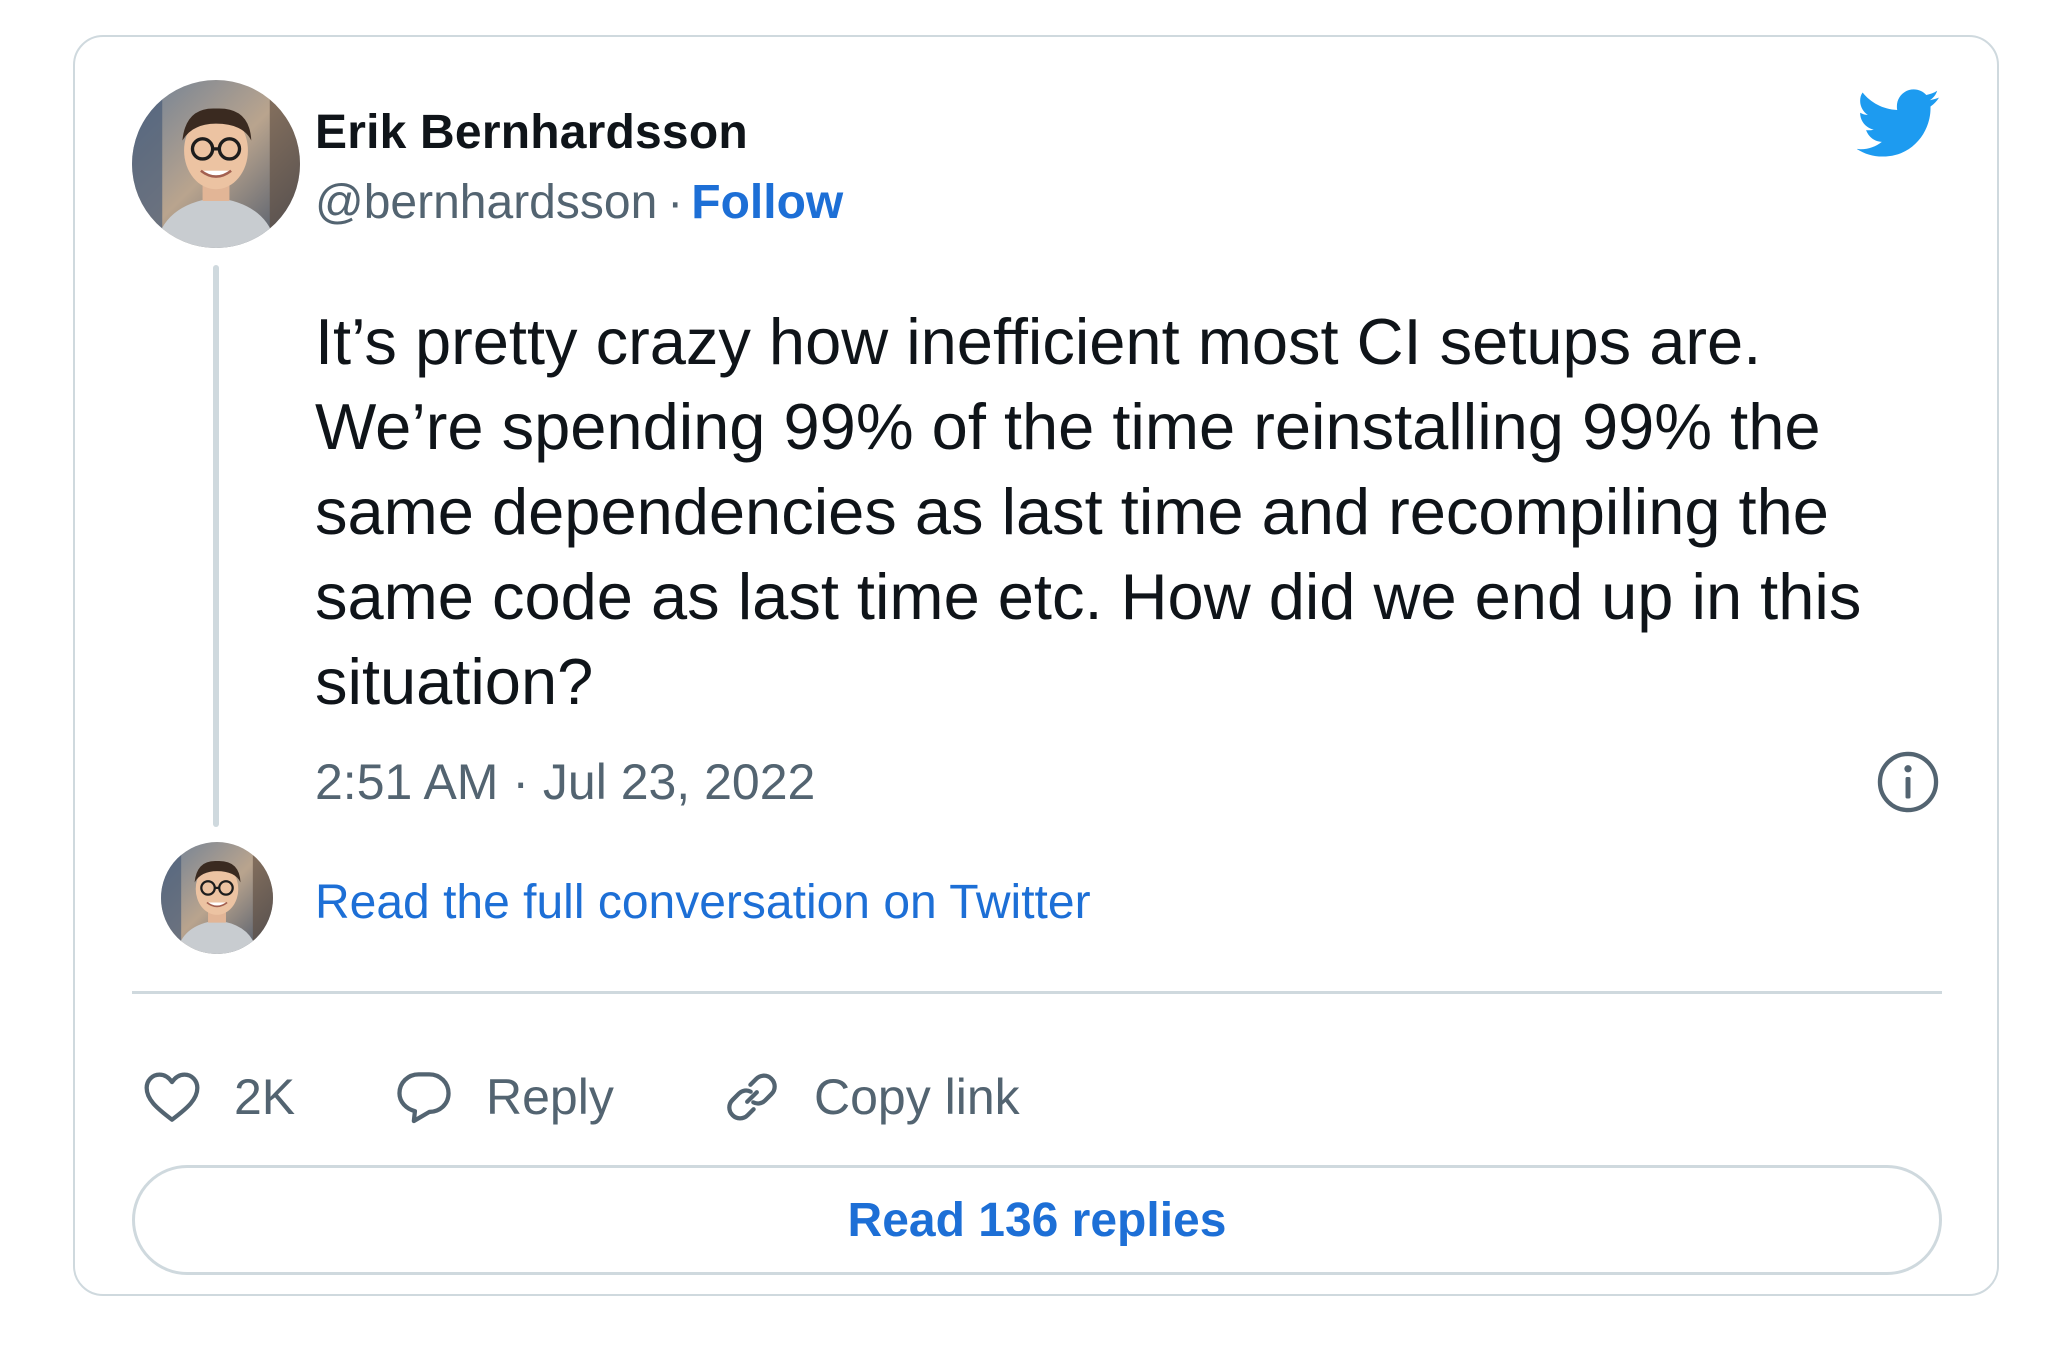  Describe the element at coordinates (216, 546) in the screenshot. I see `thread-line` at that location.